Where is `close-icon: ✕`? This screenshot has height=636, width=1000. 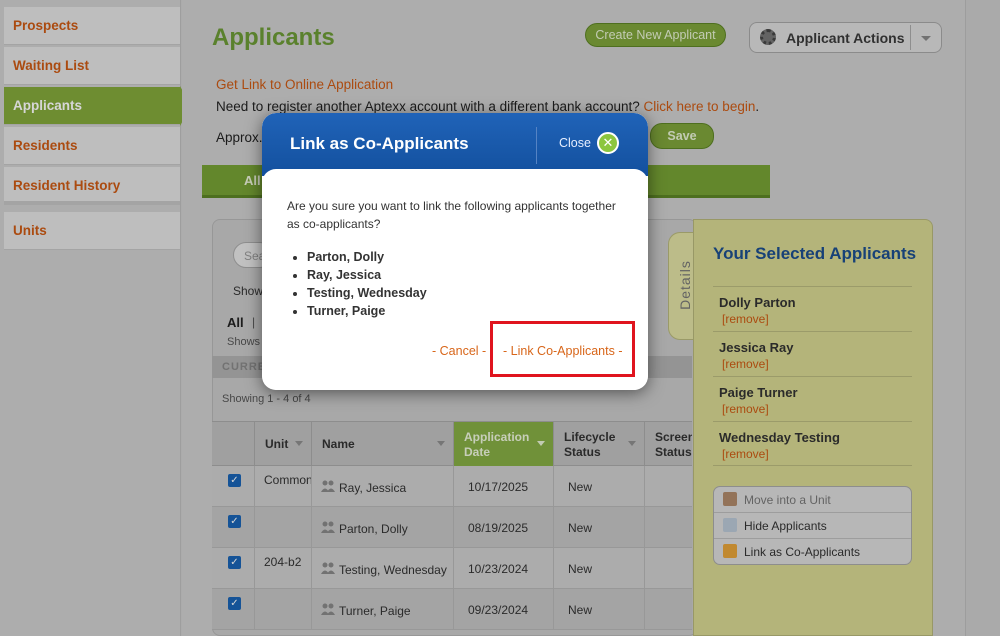
close-icon: ✕ is located at coordinates (608, 143).